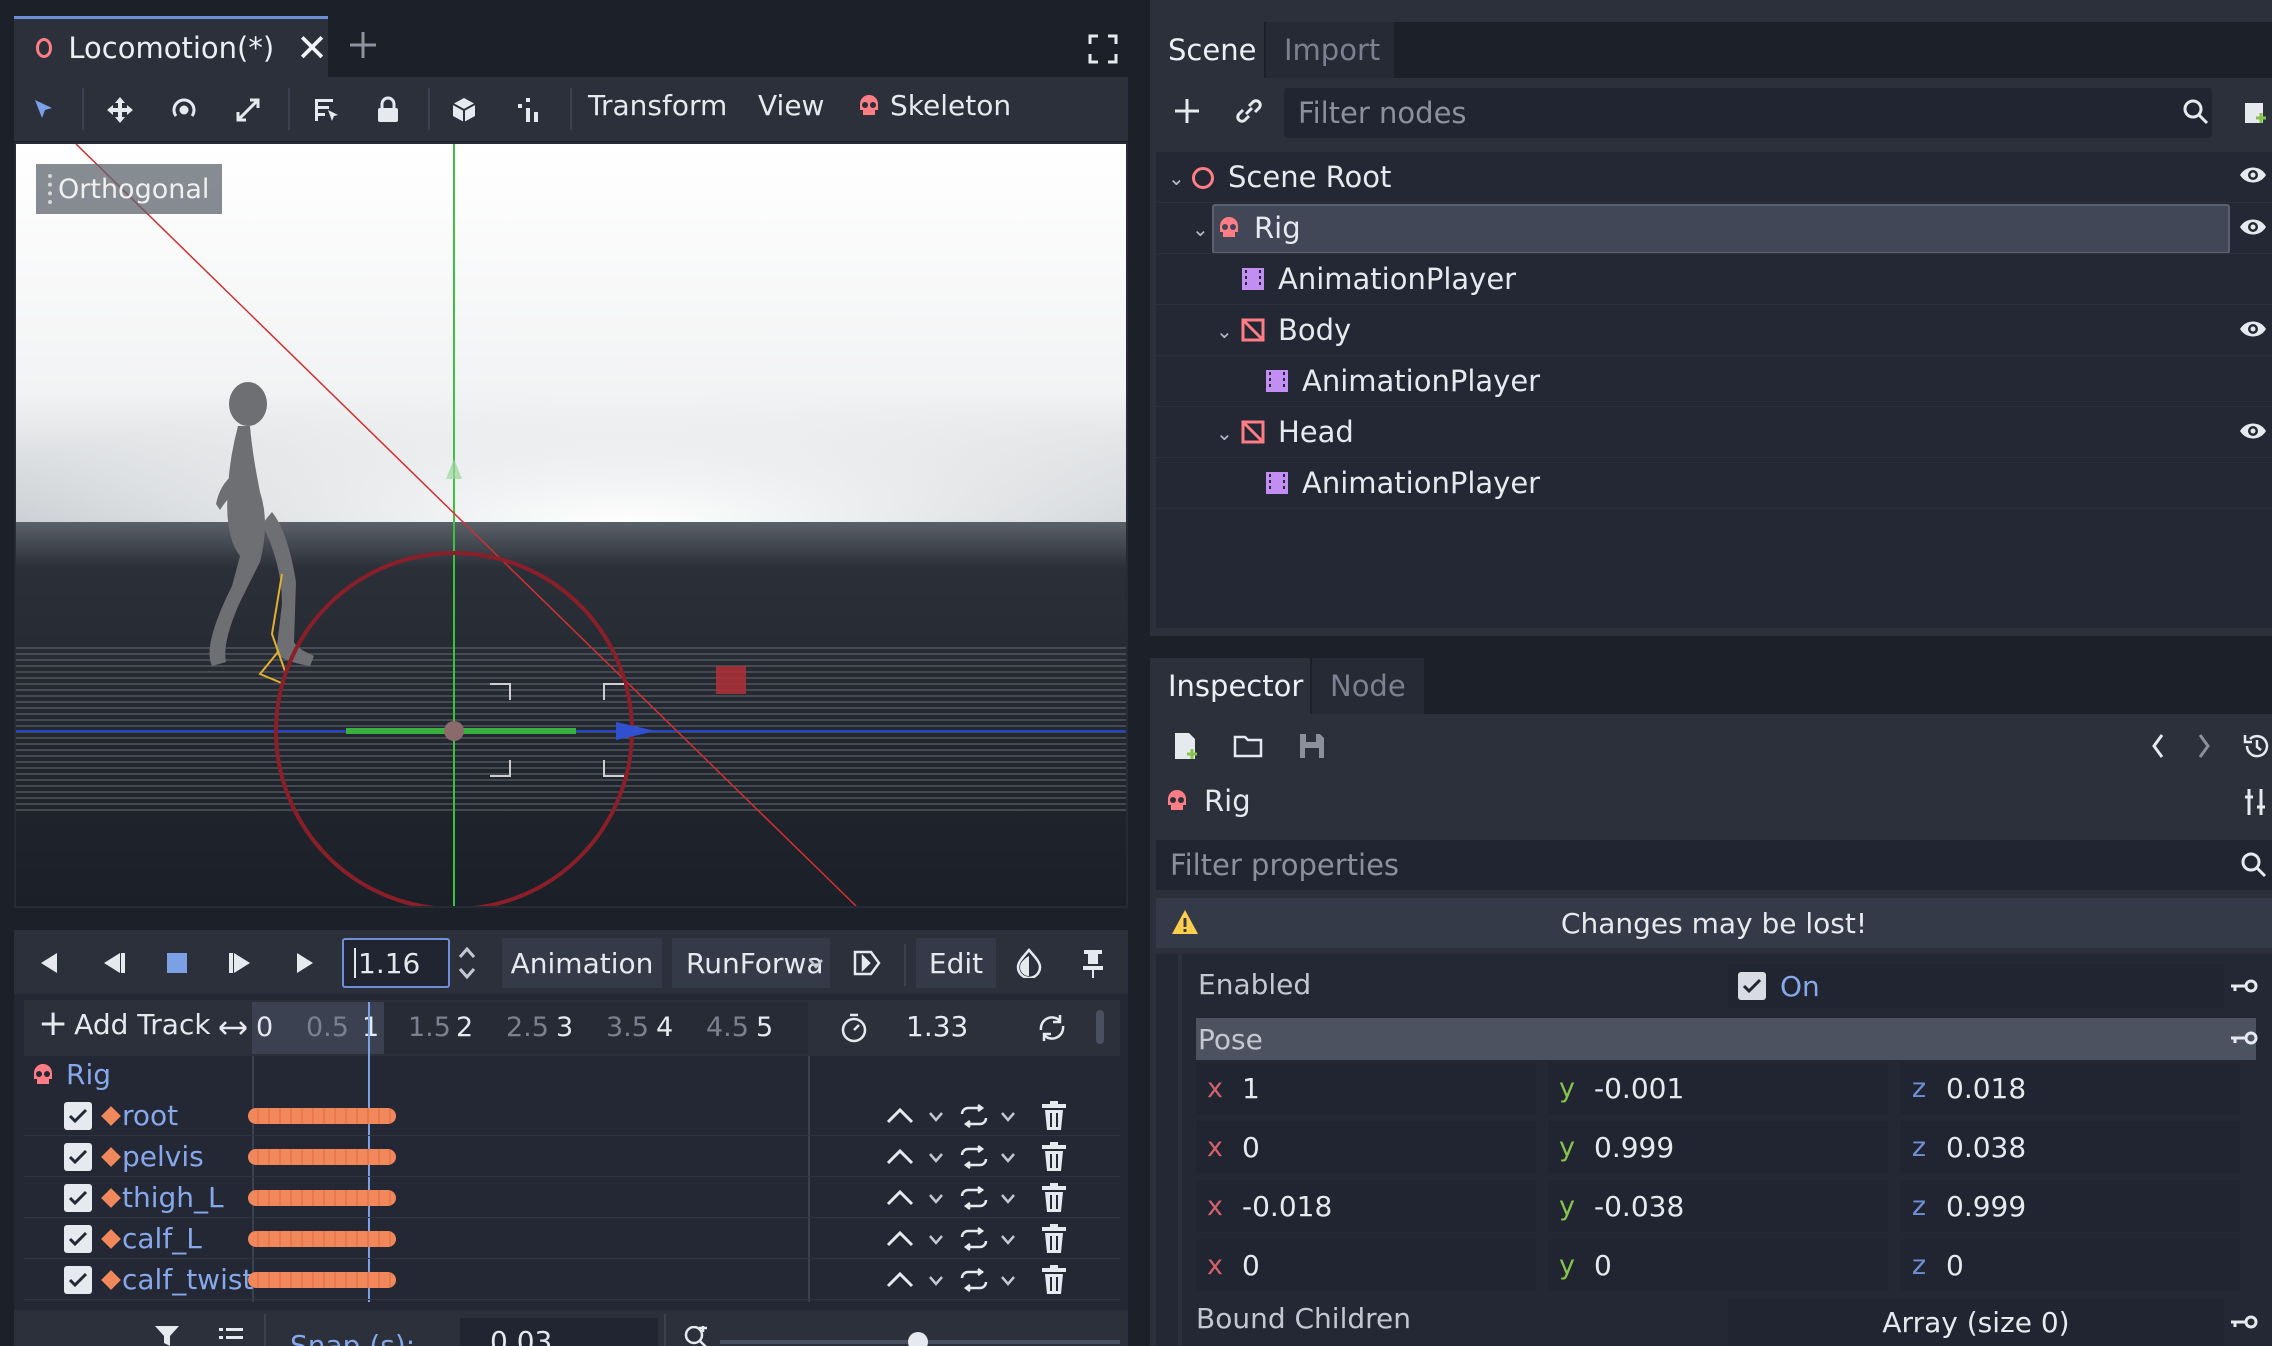 The width and height of the screenshot is (2272, 1346). Describe the element at coordinates (1368, 686) in the screenshot. I see `tab-node: Node` at that location.